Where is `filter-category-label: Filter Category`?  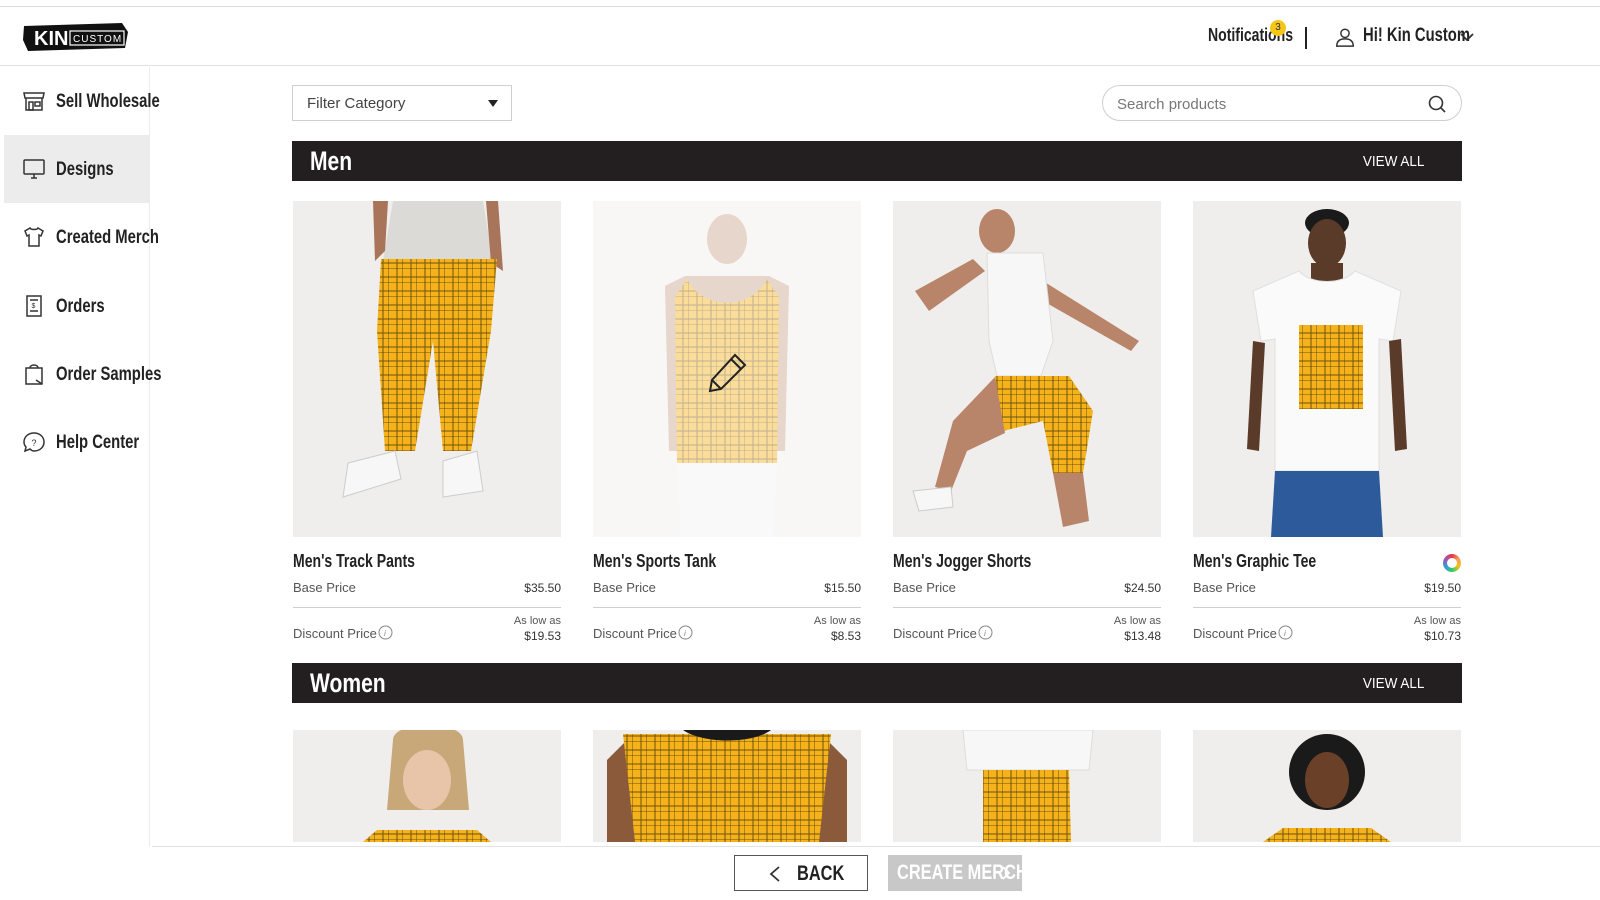
filter-category-label: Filter Category is located at coordinates (356, 103).